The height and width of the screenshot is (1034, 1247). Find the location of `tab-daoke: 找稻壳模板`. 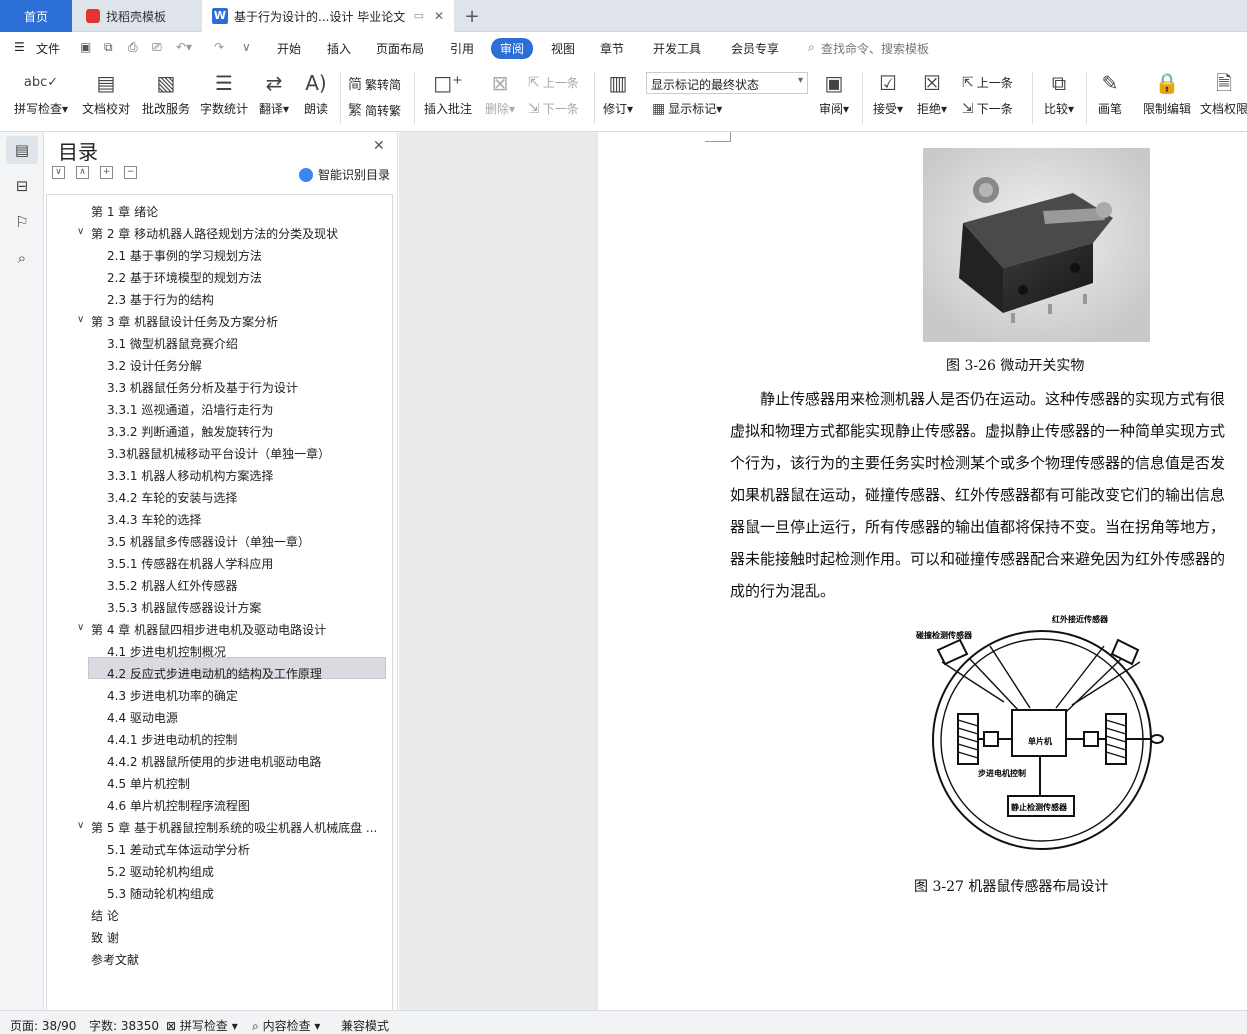

tab-daoke: 找稻壳模板 is located at coordinates (137, 16).